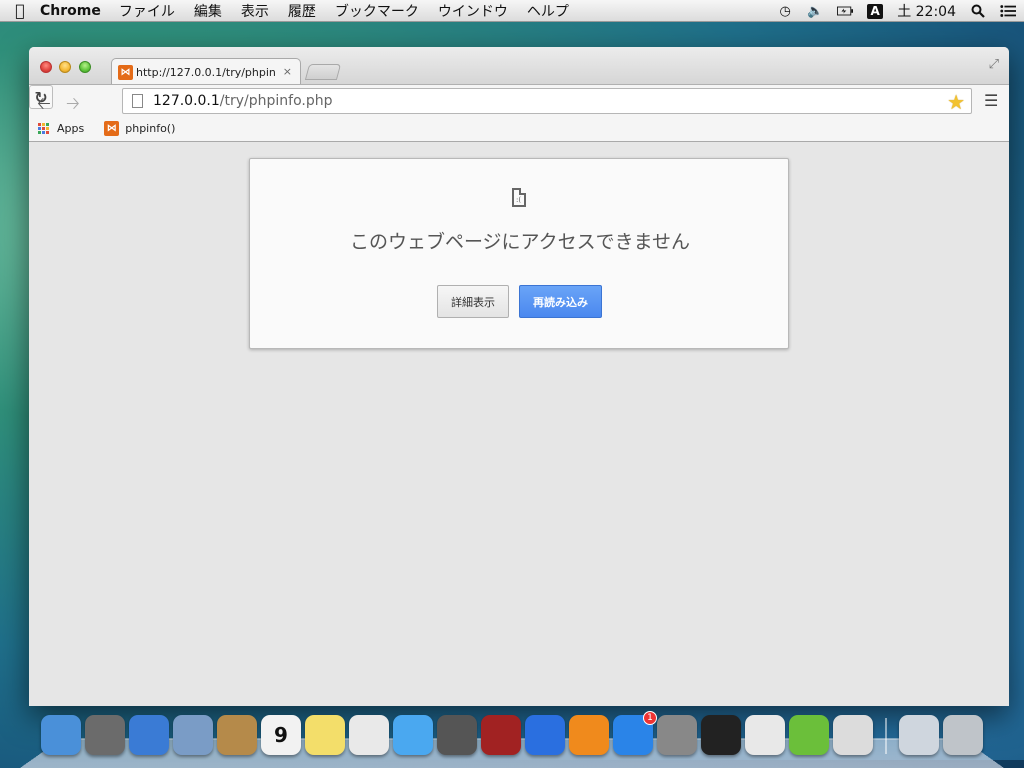 This screenshot has height=768, width=1024. I want to click on bookmark-phpinfo: ⋈ phpinfo(), so click(139, 128).